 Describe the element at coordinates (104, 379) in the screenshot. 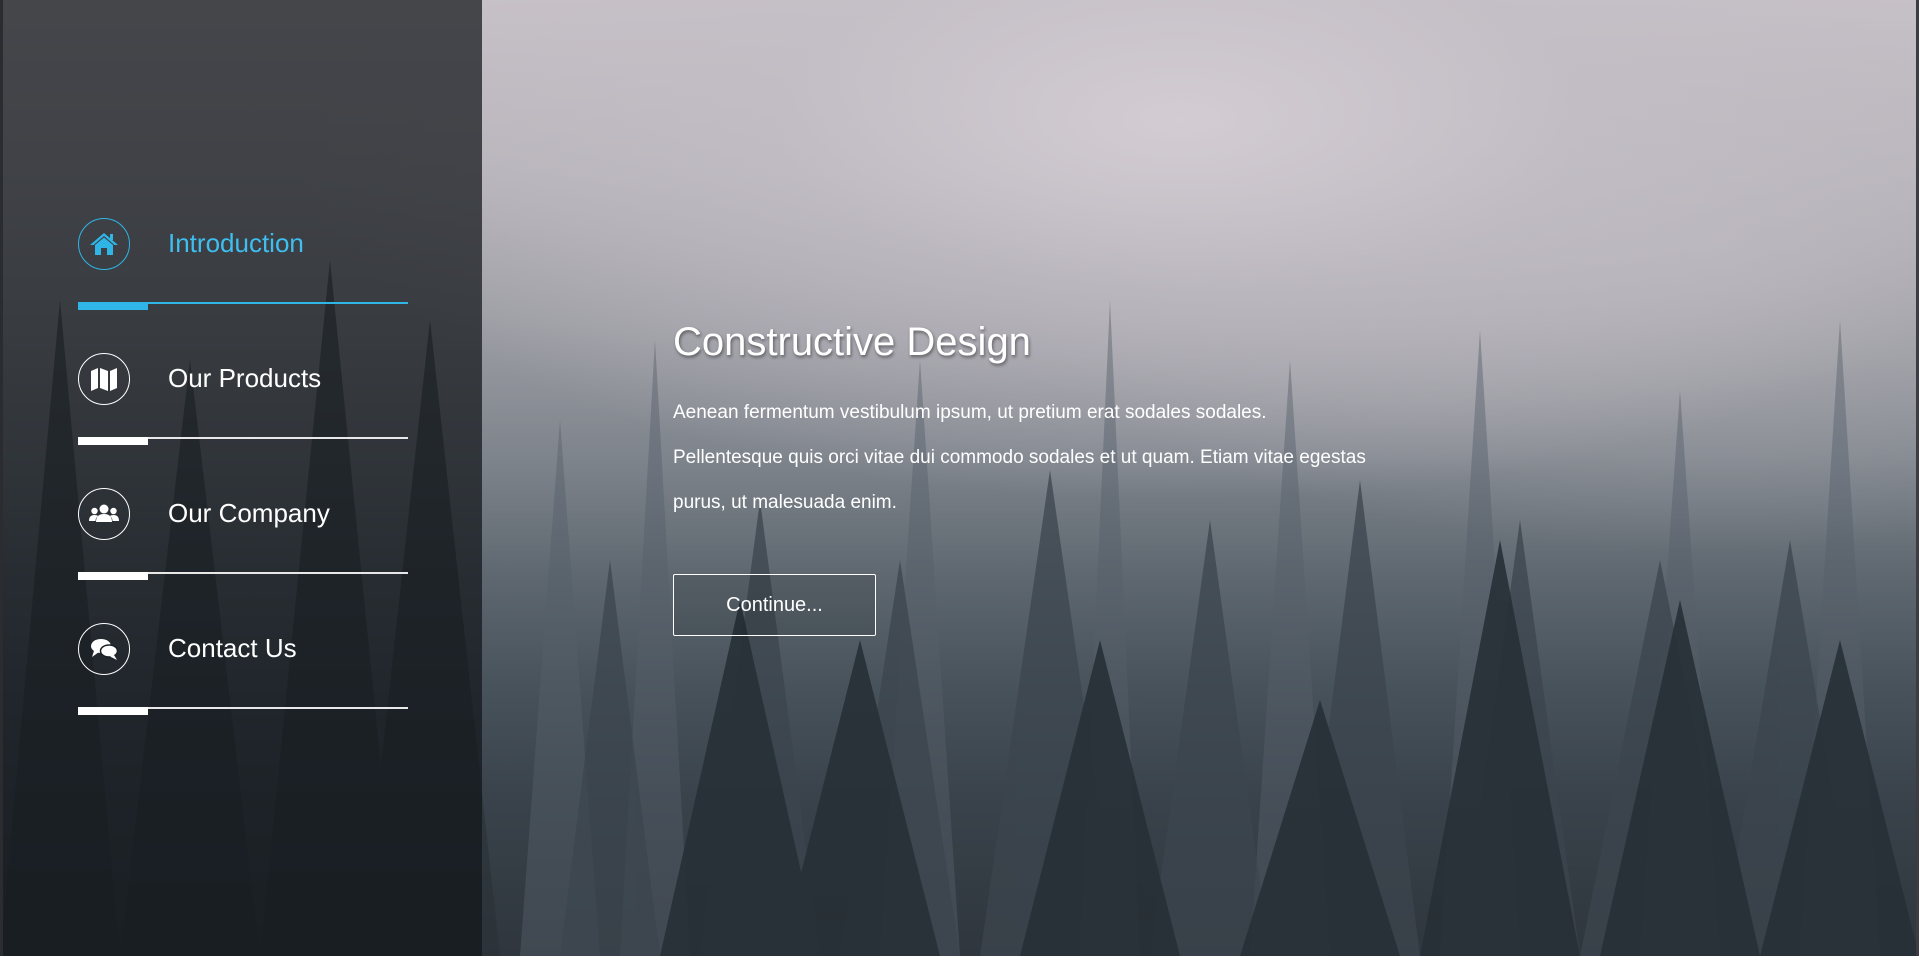

I see `map-icon` at that location.